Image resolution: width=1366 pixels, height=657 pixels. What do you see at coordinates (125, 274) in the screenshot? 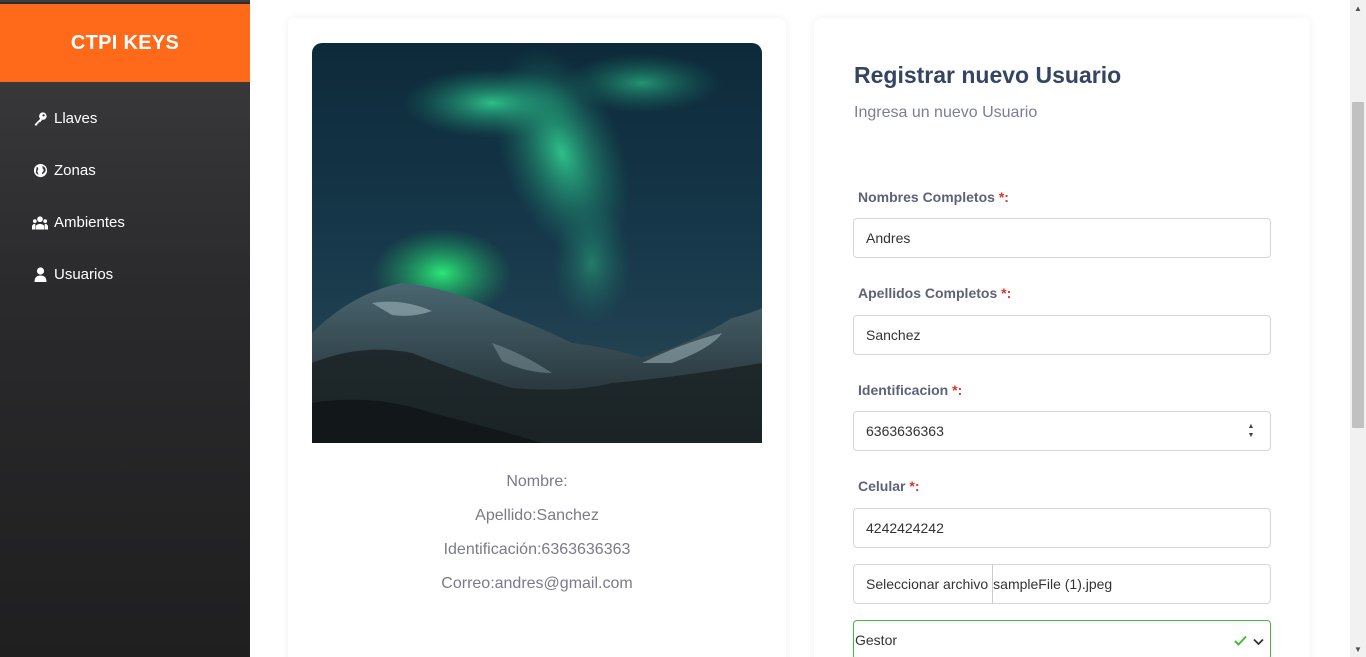
I see `sidebar-item-usuarios: Usuarios` at bounding box center [125, 274].